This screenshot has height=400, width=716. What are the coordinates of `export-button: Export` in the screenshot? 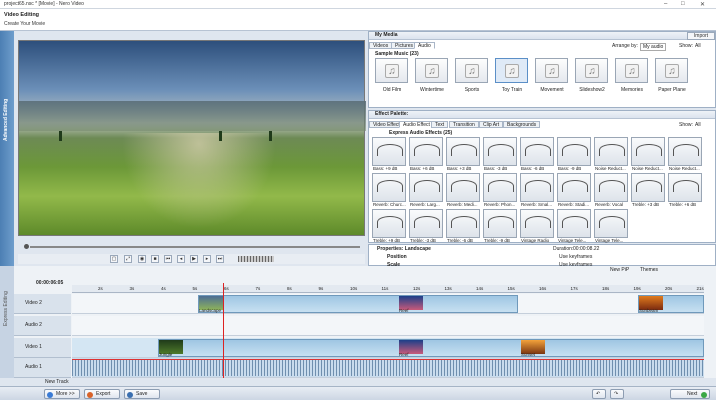 It's located at (102, 394).